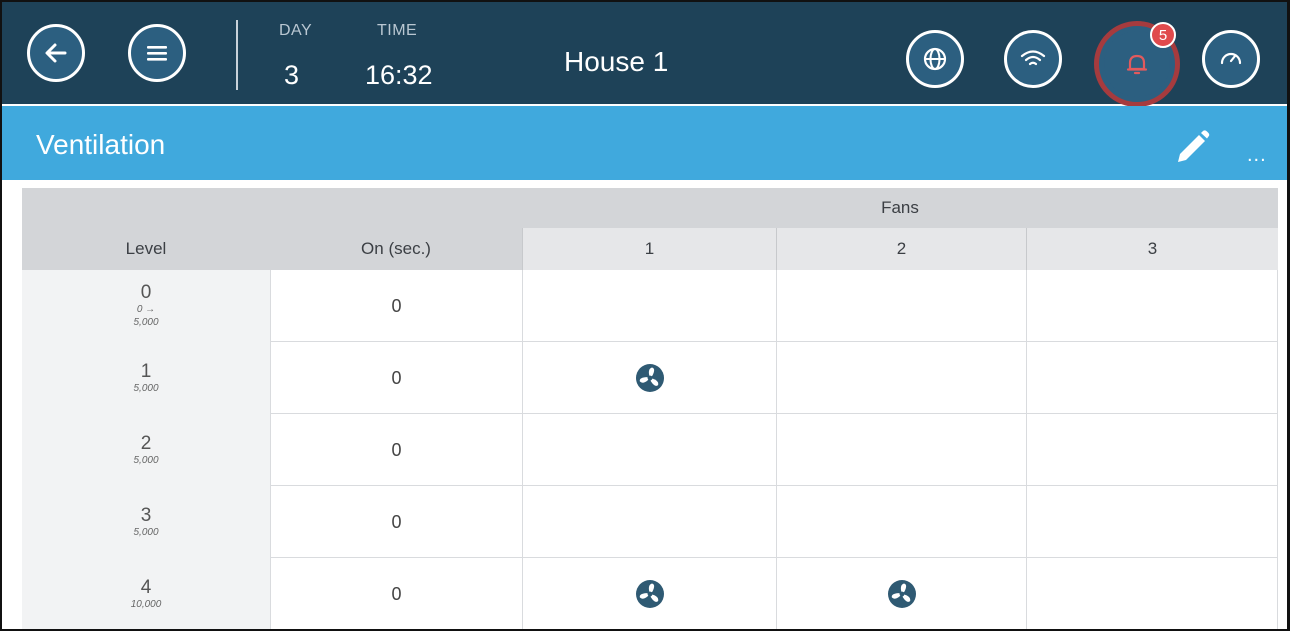  I want to click on table-group-header-row: Fans, so click(650, 208).